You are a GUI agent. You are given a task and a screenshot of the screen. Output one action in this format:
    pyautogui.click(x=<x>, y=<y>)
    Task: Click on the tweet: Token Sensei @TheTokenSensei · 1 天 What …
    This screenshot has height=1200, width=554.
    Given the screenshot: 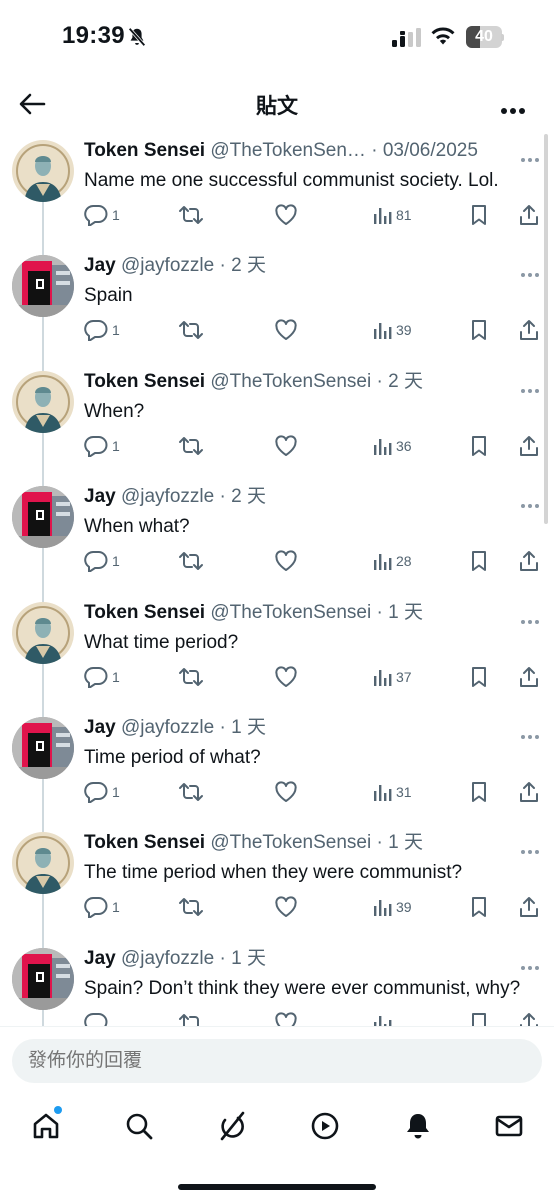 What is the action you would take?
    pyautogui.click(x=277, y=647)
    